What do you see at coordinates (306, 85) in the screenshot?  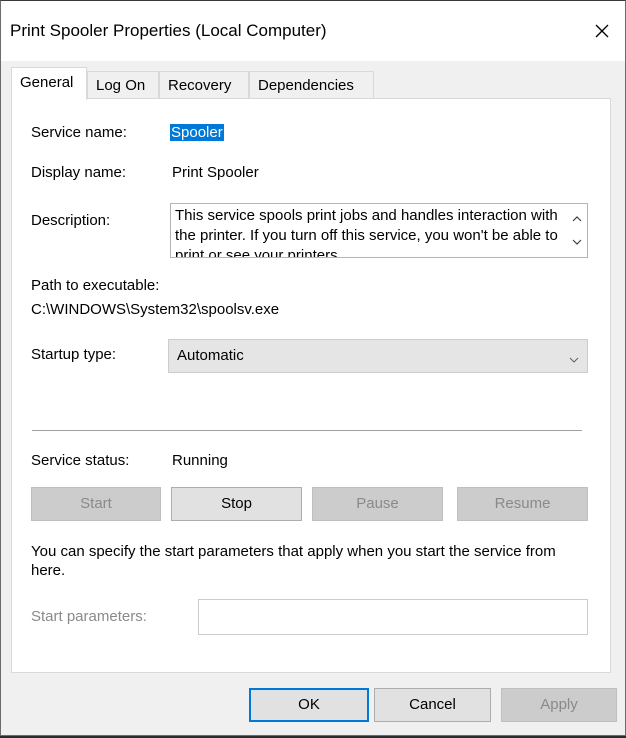 I see `tab-dependencies-label: Dependencies` at bounding box center [306, 85].